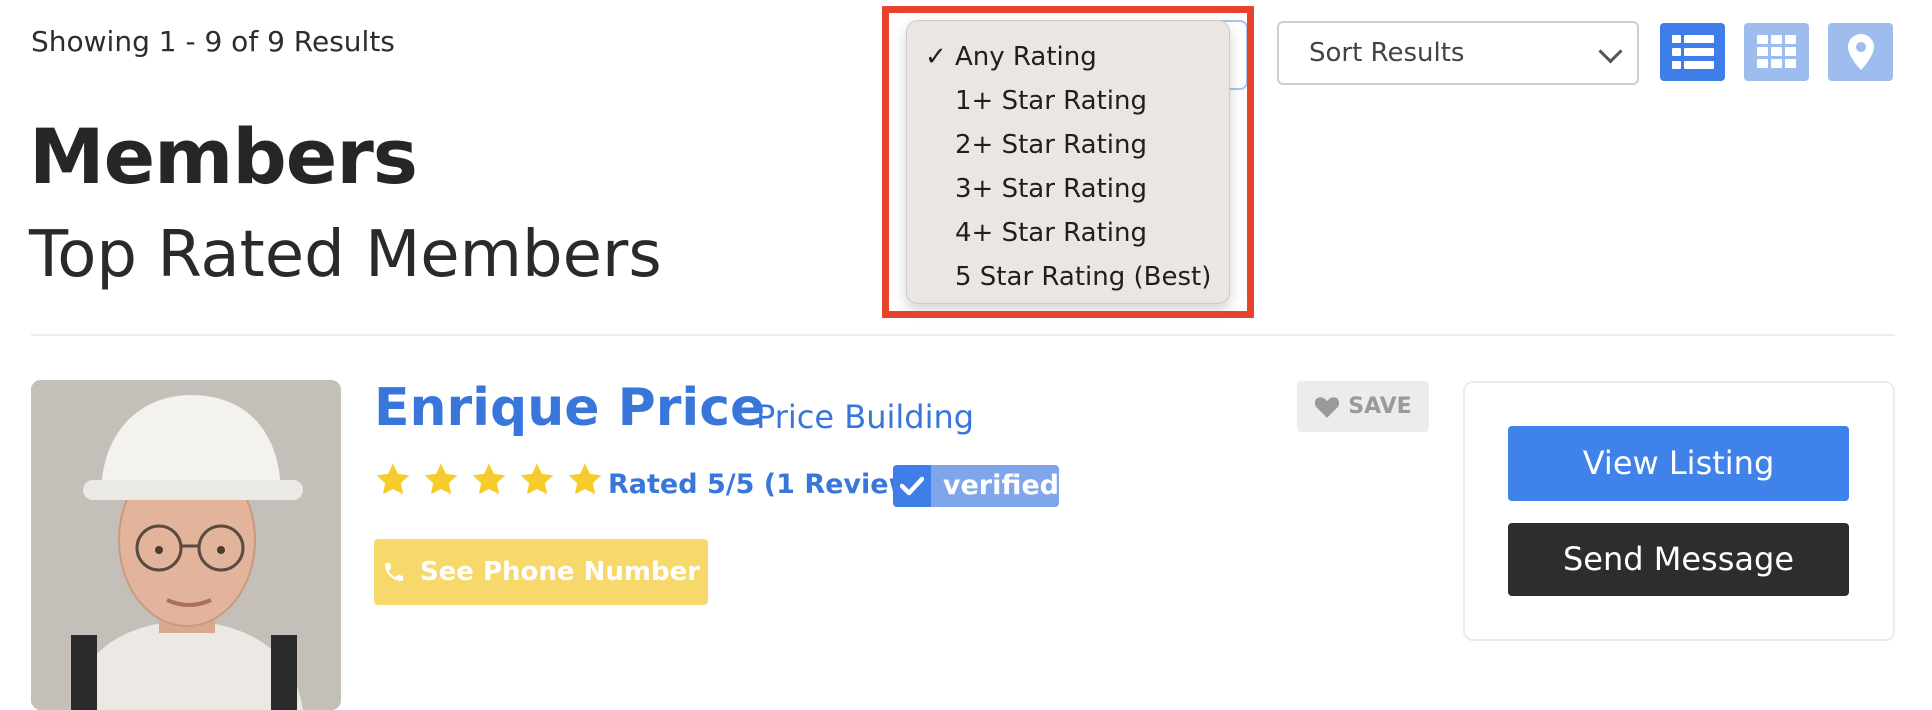 The image size is (1932, 710). What do you see at coordinates (1000, 485) in the screenshot?
I see `verified-label: verified` at bounding box center [1000, 485].